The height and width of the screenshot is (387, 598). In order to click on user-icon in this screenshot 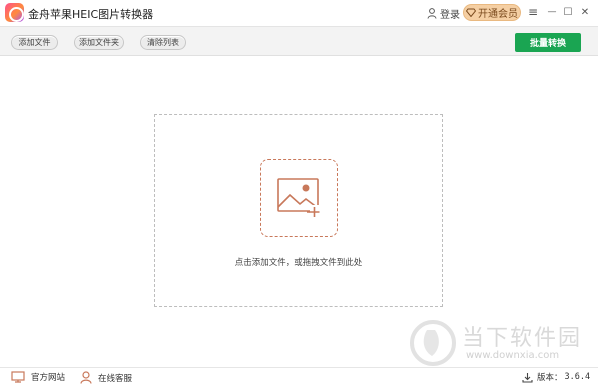, I will do `click(432, 13)`.